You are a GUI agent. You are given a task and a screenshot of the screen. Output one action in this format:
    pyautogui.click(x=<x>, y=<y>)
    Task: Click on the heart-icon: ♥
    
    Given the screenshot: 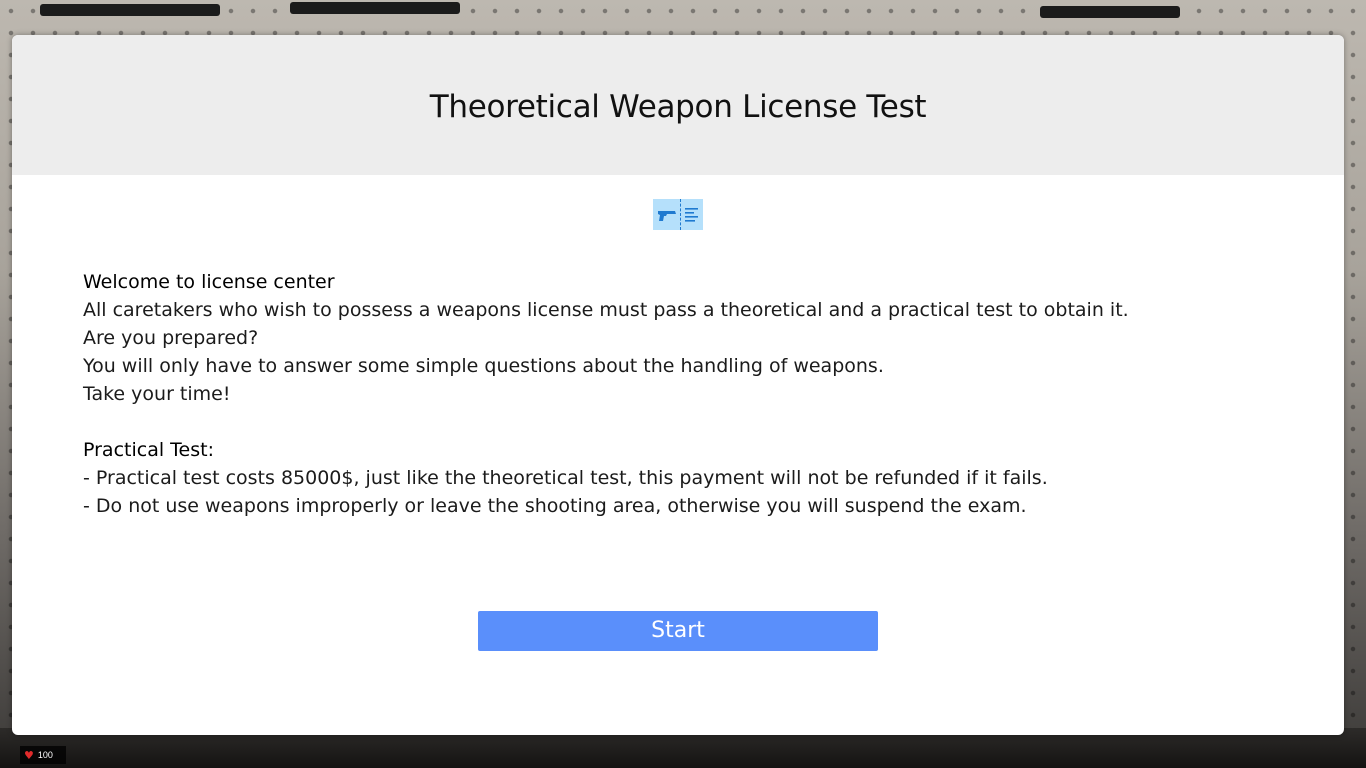 What is the action you would take?
    pyautogui.click(x=29, y=755)
    